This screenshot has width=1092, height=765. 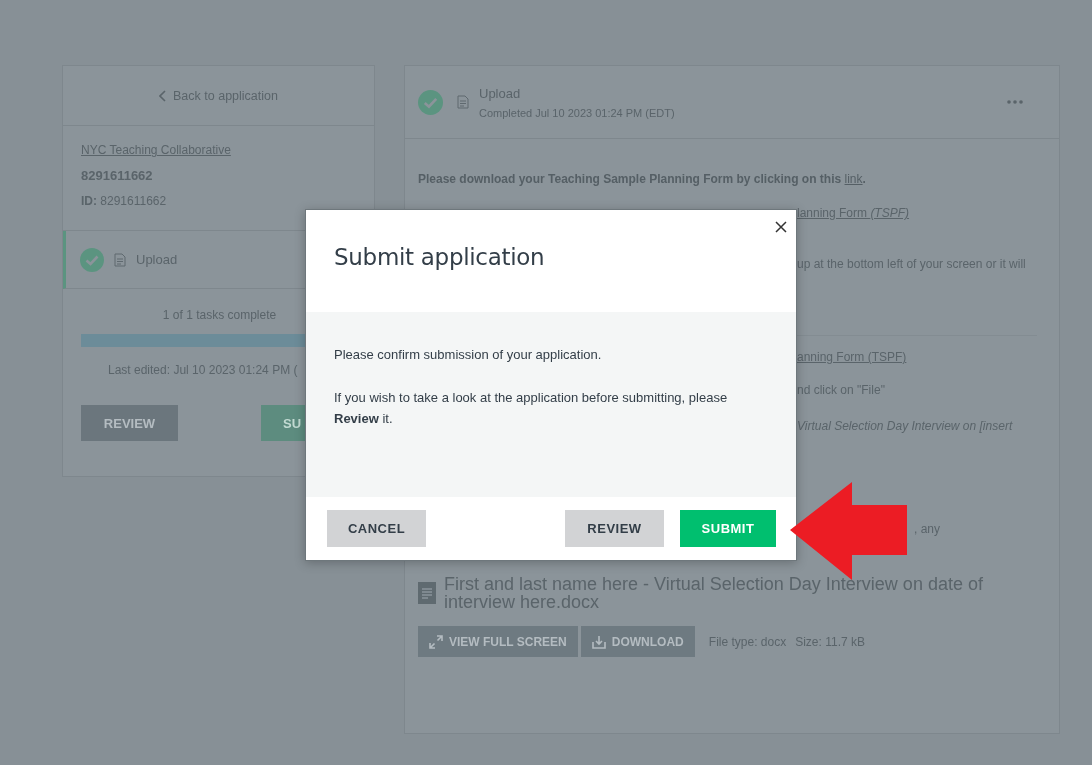 I want to click on dialog-message: Please confirm submission of your application., so click(x=468, y=355).